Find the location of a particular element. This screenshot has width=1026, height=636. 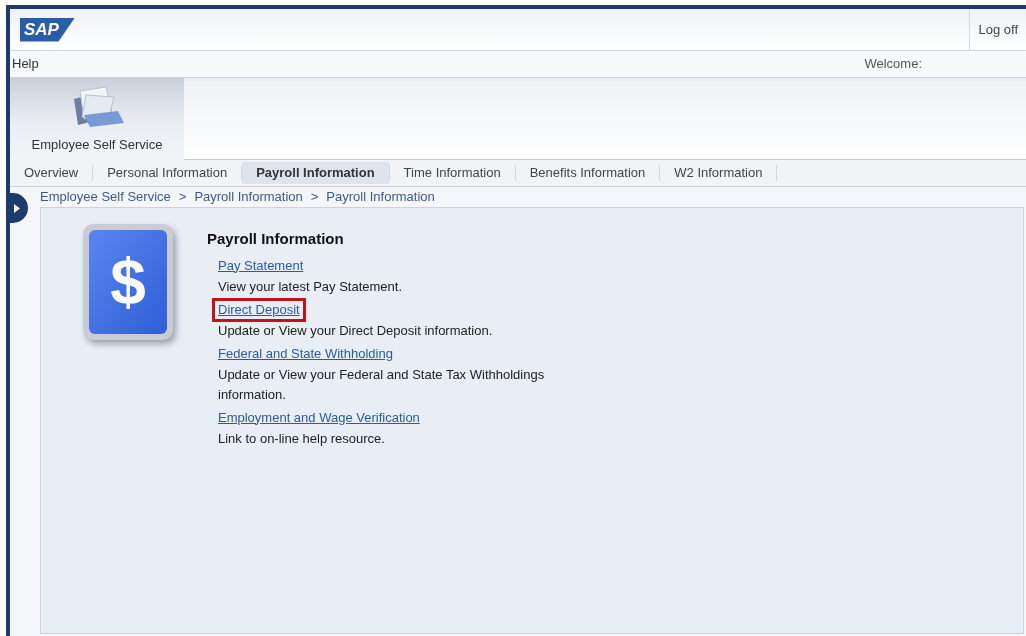

logoff-link: Log off is located at coordinates (998, 29).